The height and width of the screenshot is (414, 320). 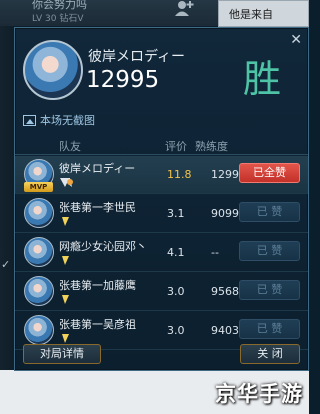 What do you see at coordinates (58, 19) in the screenshot?
I see `player-level: LV 30 钻石V` at bounding box center [58, 19].